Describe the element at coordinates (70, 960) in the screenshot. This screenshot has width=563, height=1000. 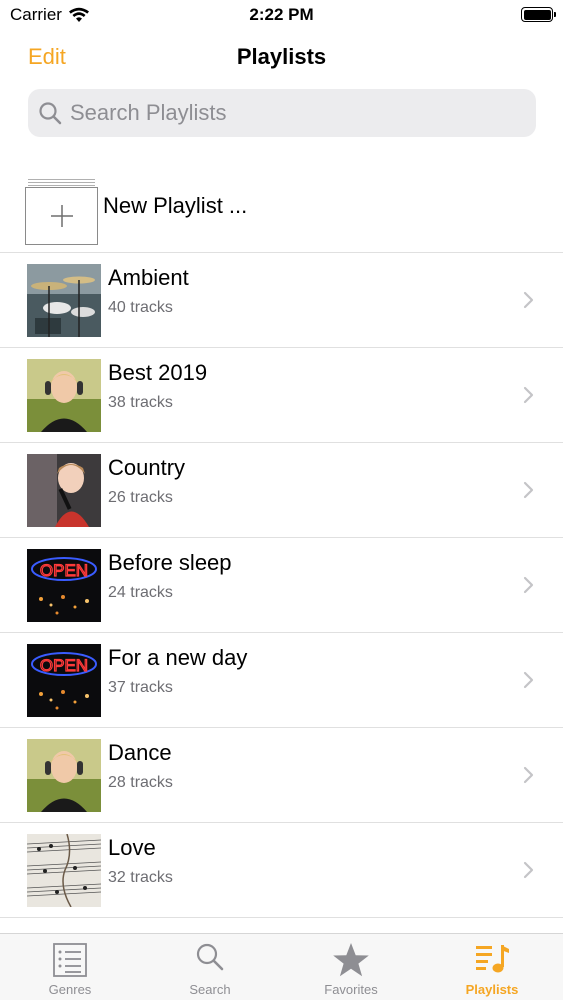
I see `list-icon` at that location.